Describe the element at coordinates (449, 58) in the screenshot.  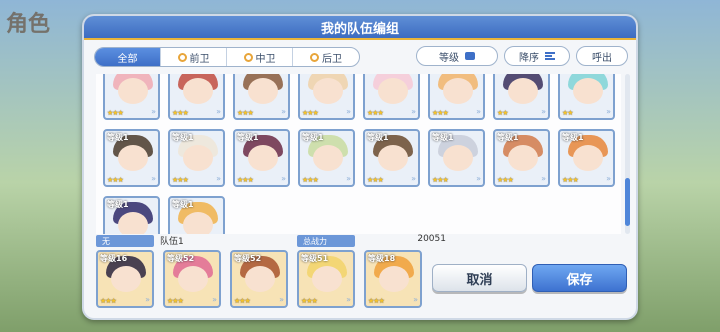
I see `level-sort-label: 等级` at that location.